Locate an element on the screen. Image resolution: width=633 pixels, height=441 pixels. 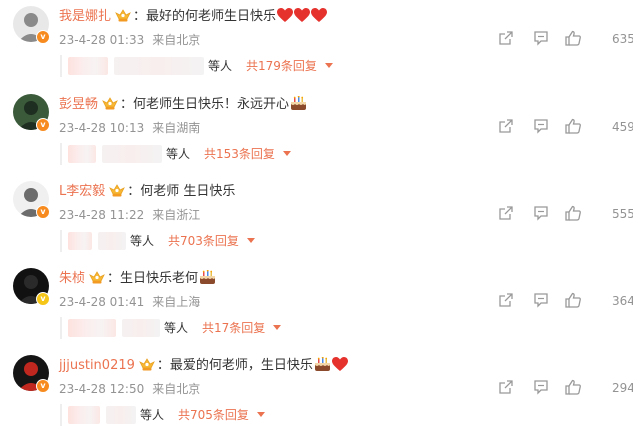
comment-text: ：何老师 生日快乐 is located at coordinates (181, 191).